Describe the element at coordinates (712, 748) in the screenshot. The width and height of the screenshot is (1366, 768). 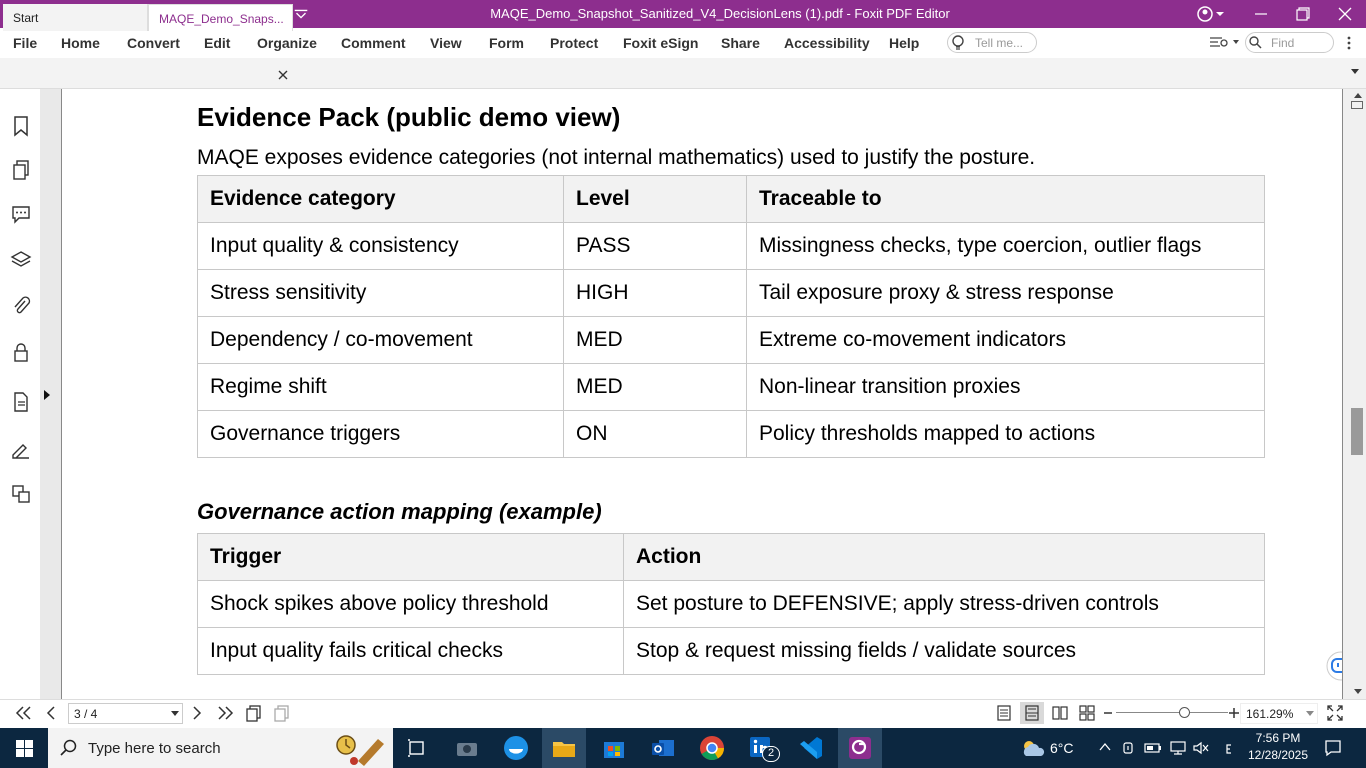
I see `chrome-icon` at that location.